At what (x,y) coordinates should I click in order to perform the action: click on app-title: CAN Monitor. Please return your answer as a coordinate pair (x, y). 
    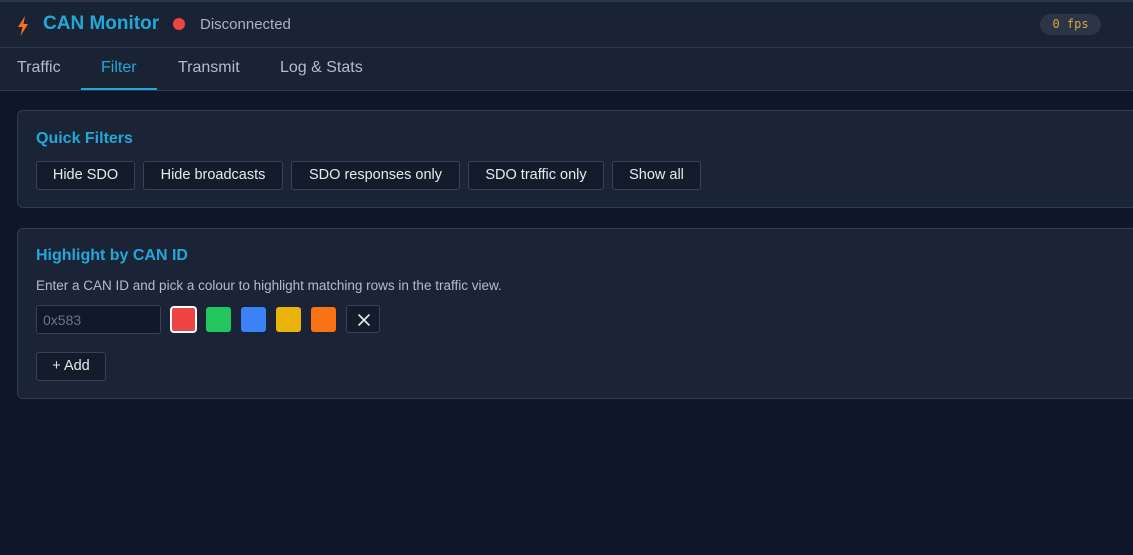
    Looking at the image, I should click on (101, 23).